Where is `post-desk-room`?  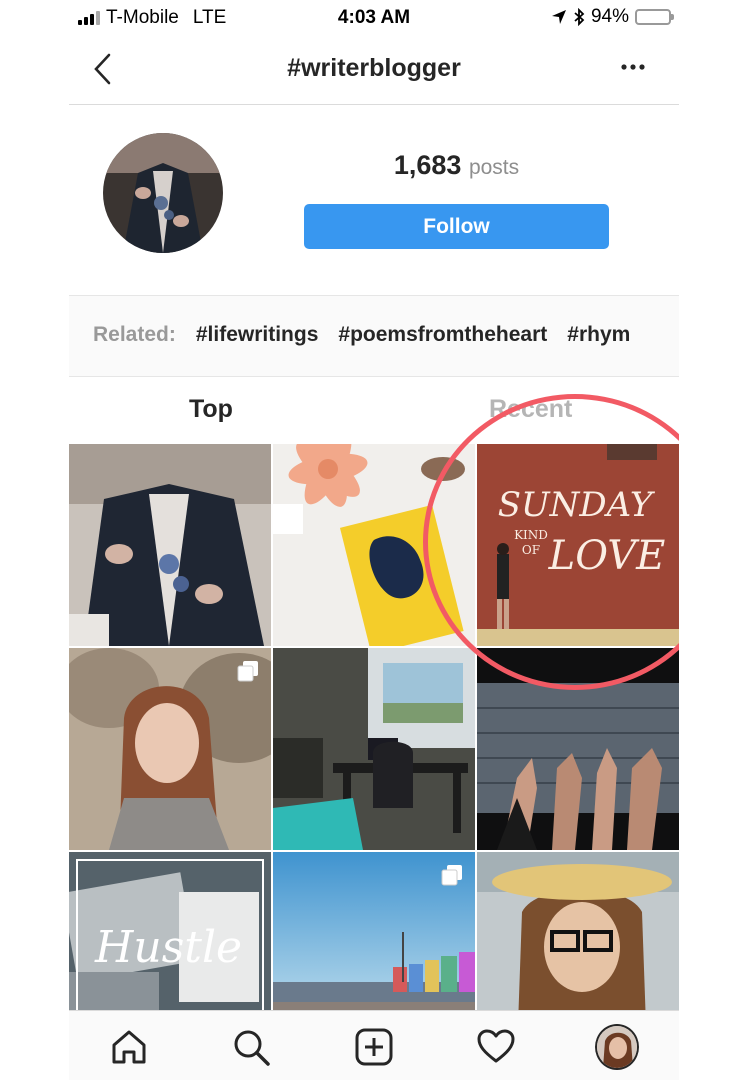 post-desk-room is located at coordinates (374, 749).